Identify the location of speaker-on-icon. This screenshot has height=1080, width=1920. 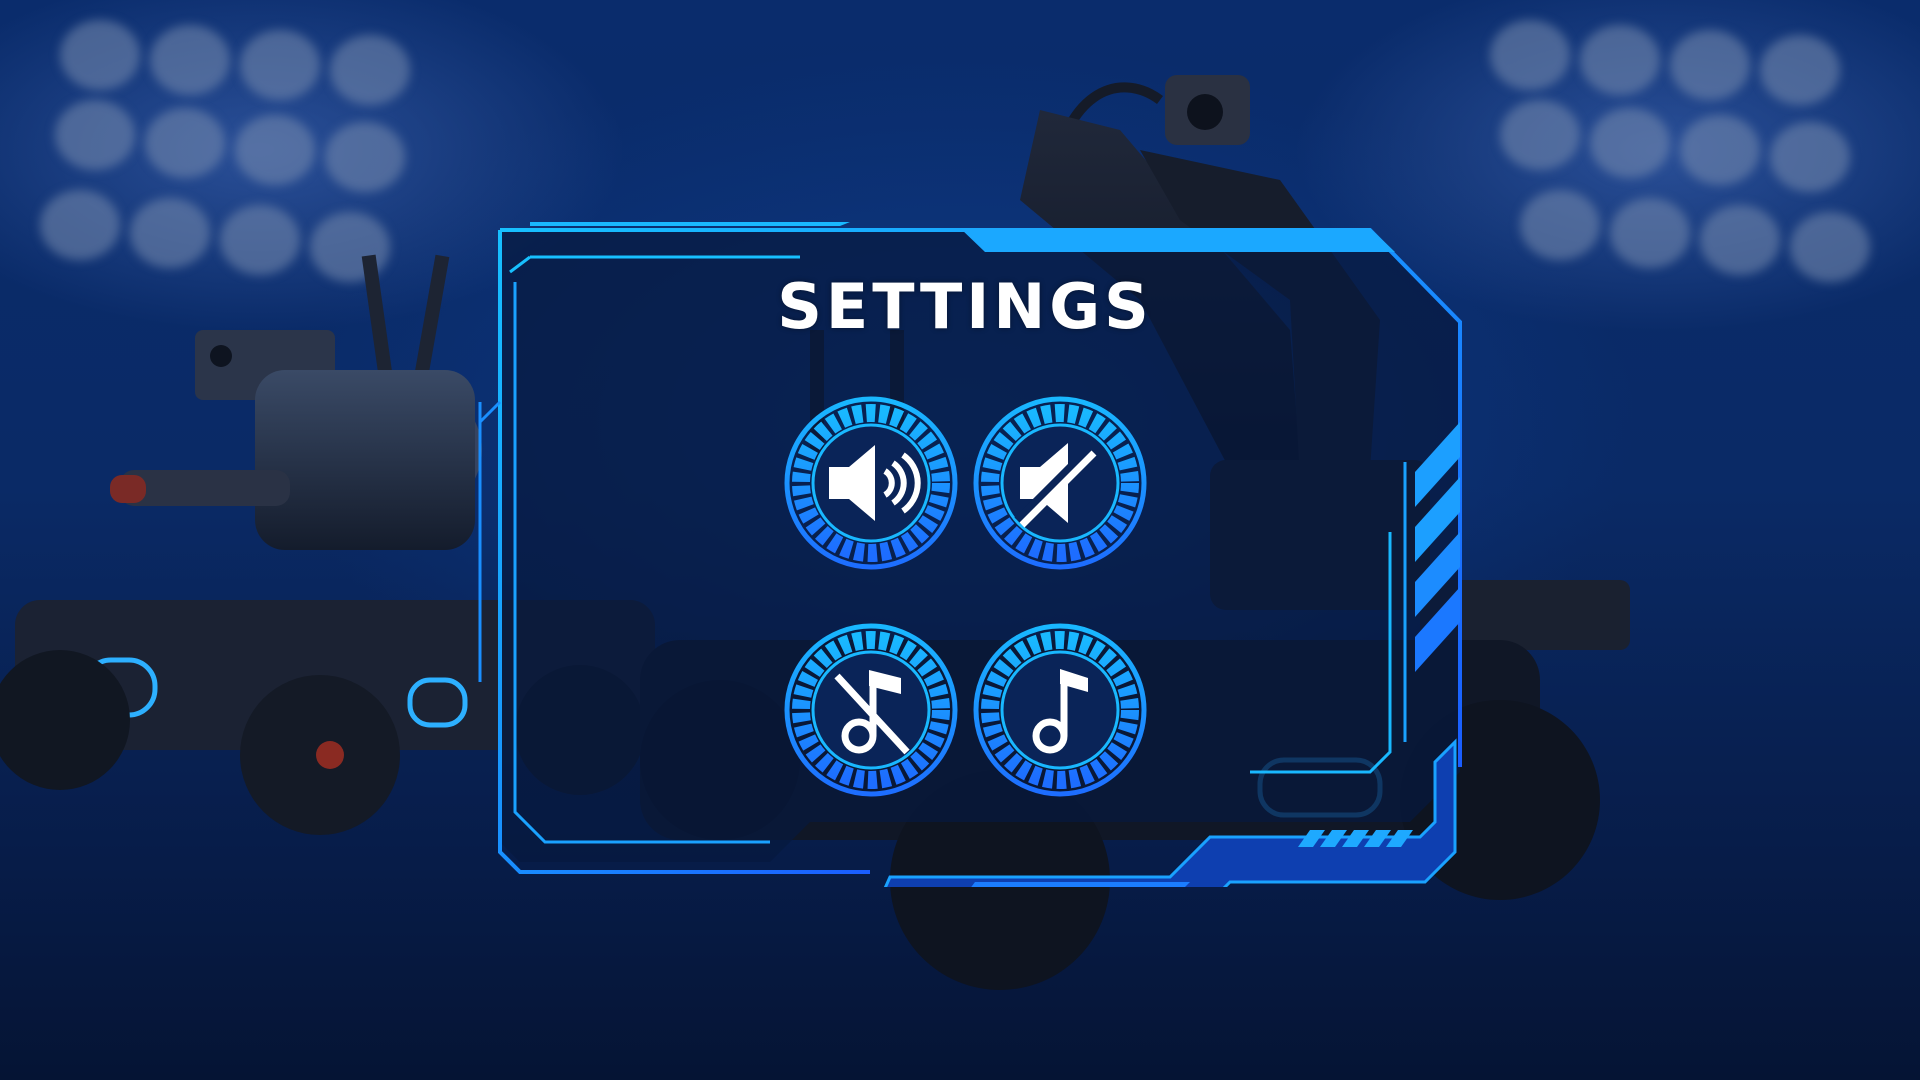
(875, 483).